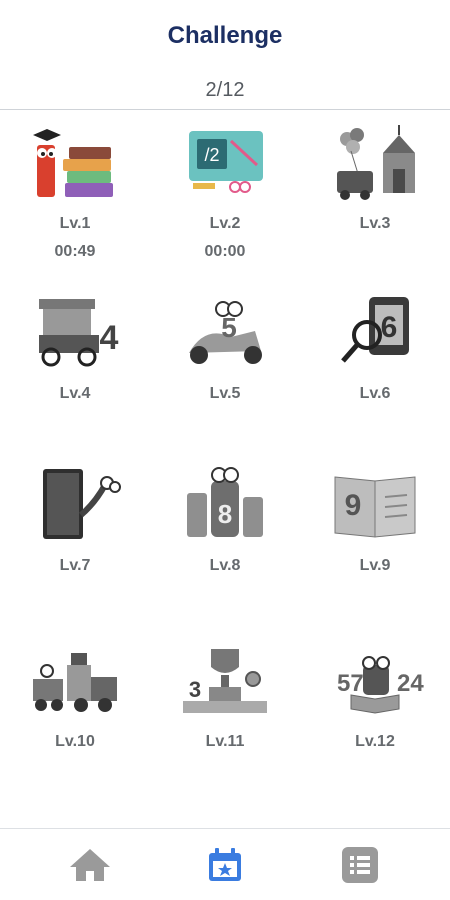 The height and width of the screenshot is (900, 450). I want to click on level-12-tile: 57 24 Lv.12, so click(375, 695).